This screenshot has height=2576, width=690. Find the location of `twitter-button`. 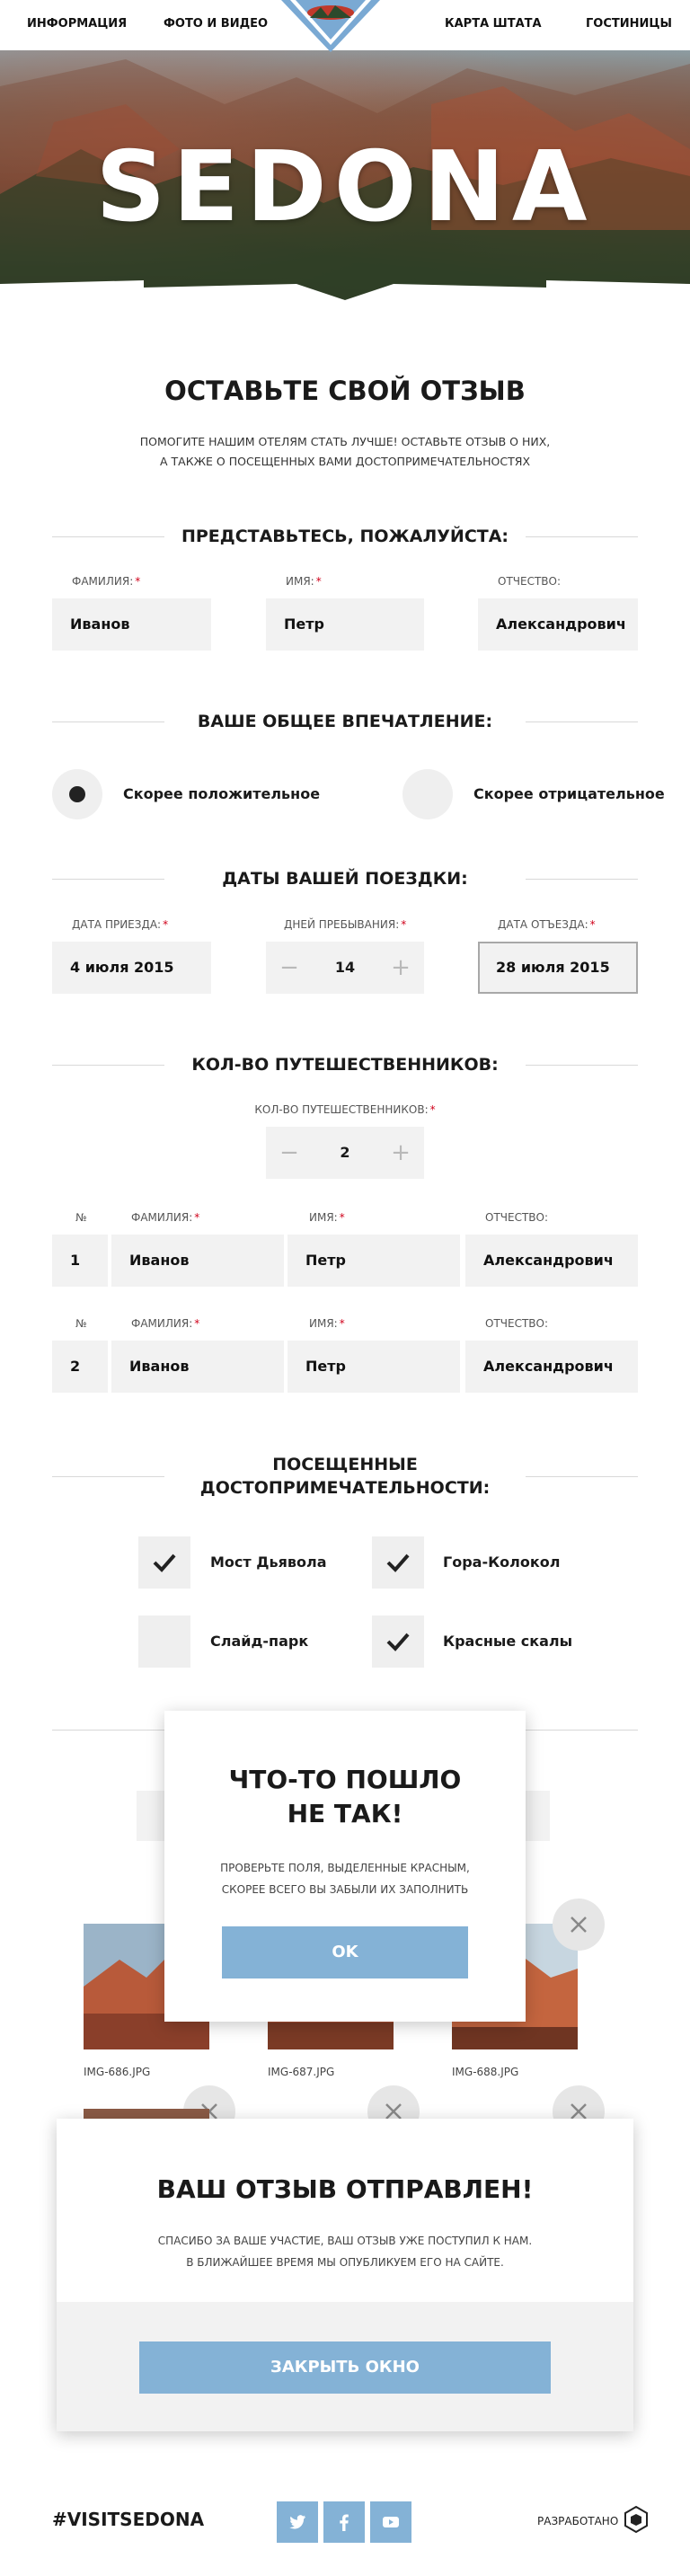

twitter-button is located at coordinates (297, 2522).